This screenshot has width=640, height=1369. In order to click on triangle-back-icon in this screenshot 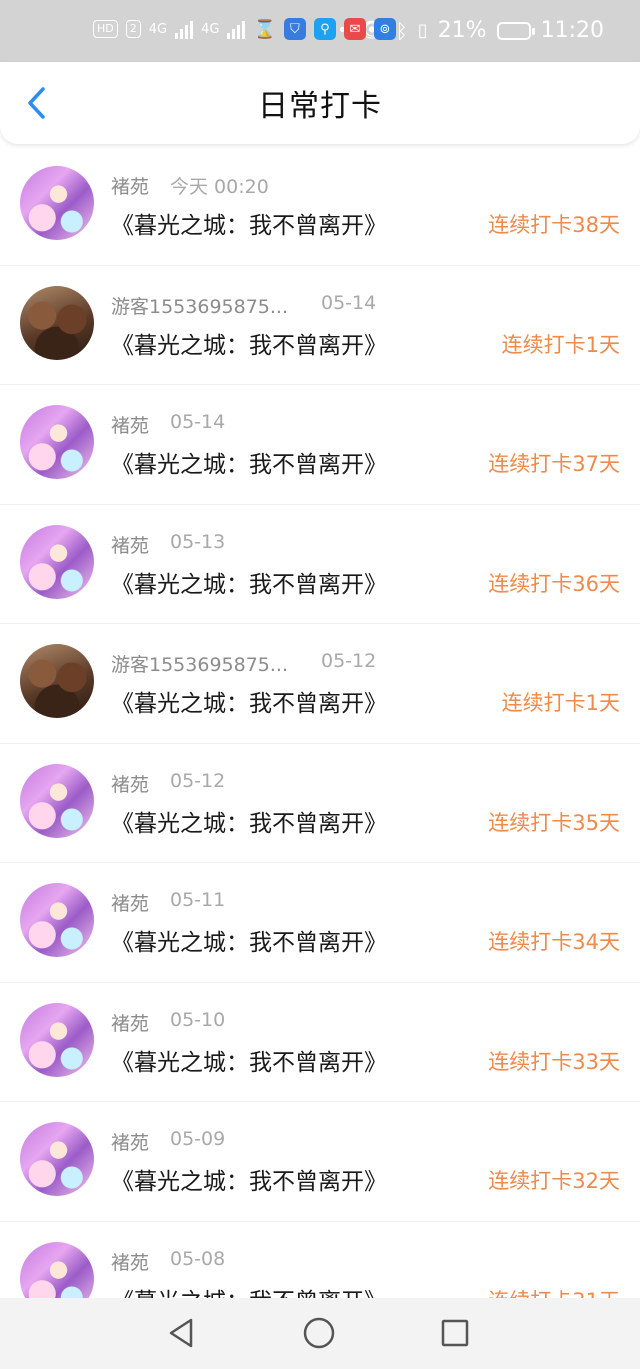, I will do `click(181, 1333)`.